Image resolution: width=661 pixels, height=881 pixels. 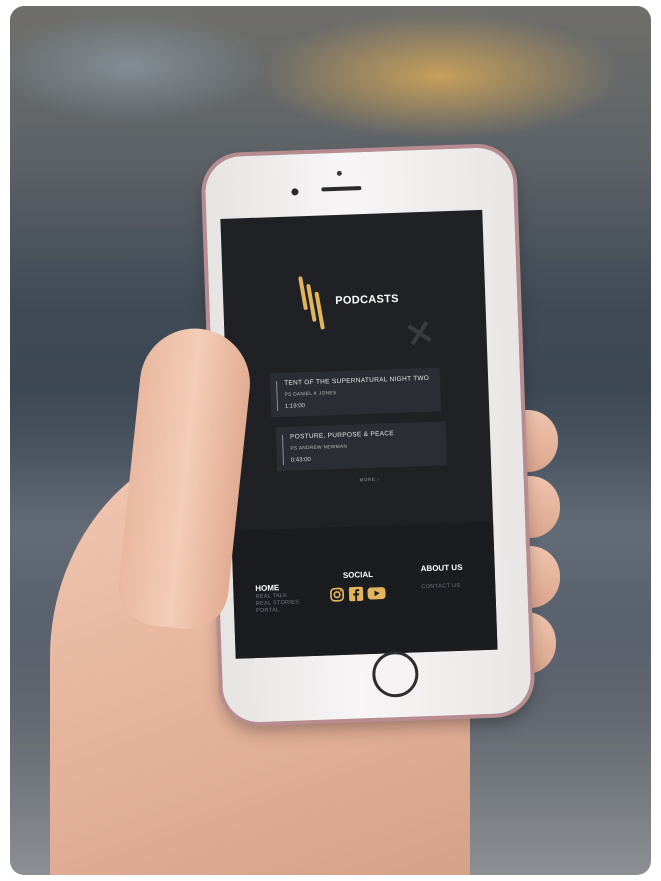 I want to click on contact-link: CONTACT US, so click(x=440, y=586).